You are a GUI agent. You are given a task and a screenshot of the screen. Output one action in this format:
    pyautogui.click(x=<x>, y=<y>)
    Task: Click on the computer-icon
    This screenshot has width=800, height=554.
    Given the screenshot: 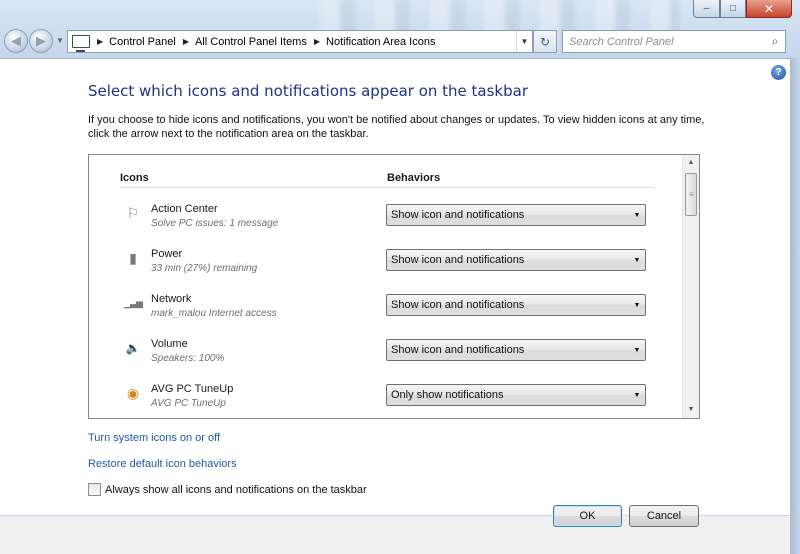 What is the action you would take?
    pyautogui.click(x=81, y=43)
    